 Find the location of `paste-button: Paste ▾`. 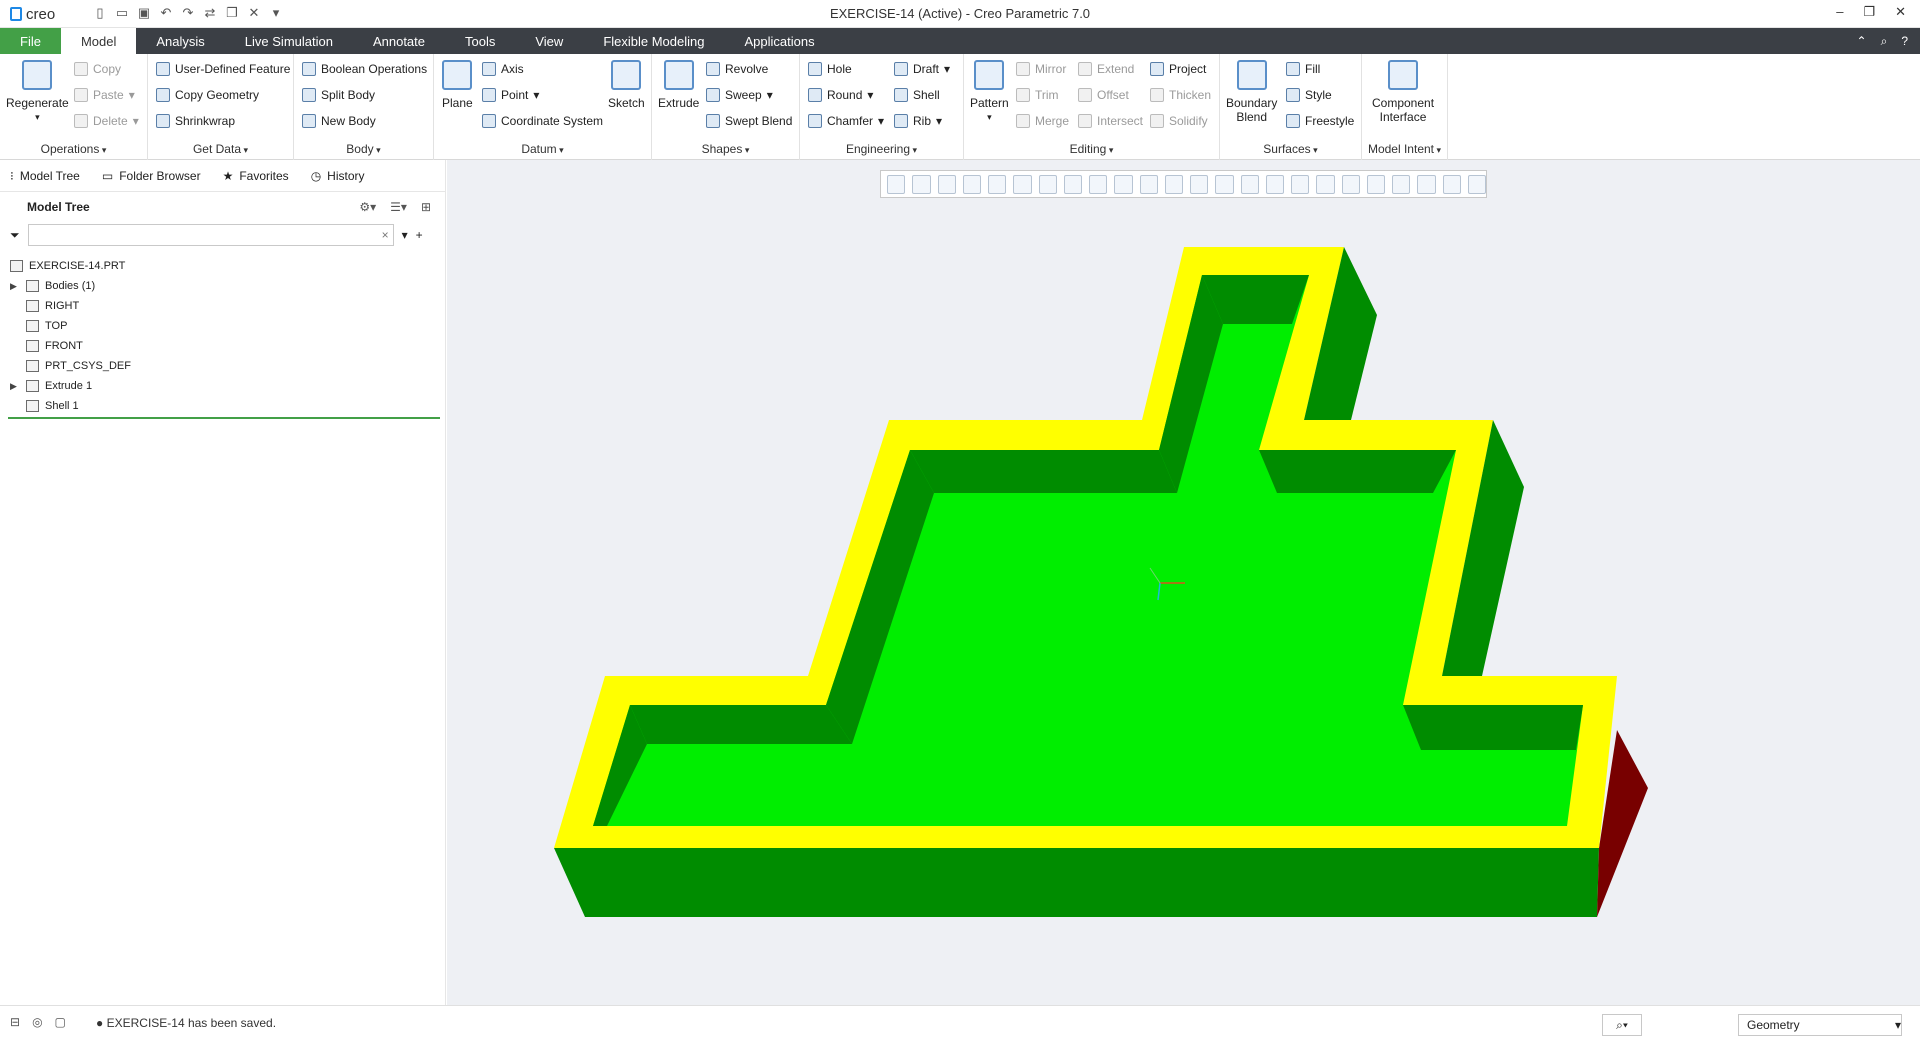

paste-button: Paste ▾ is located at coordinates (104, 95).